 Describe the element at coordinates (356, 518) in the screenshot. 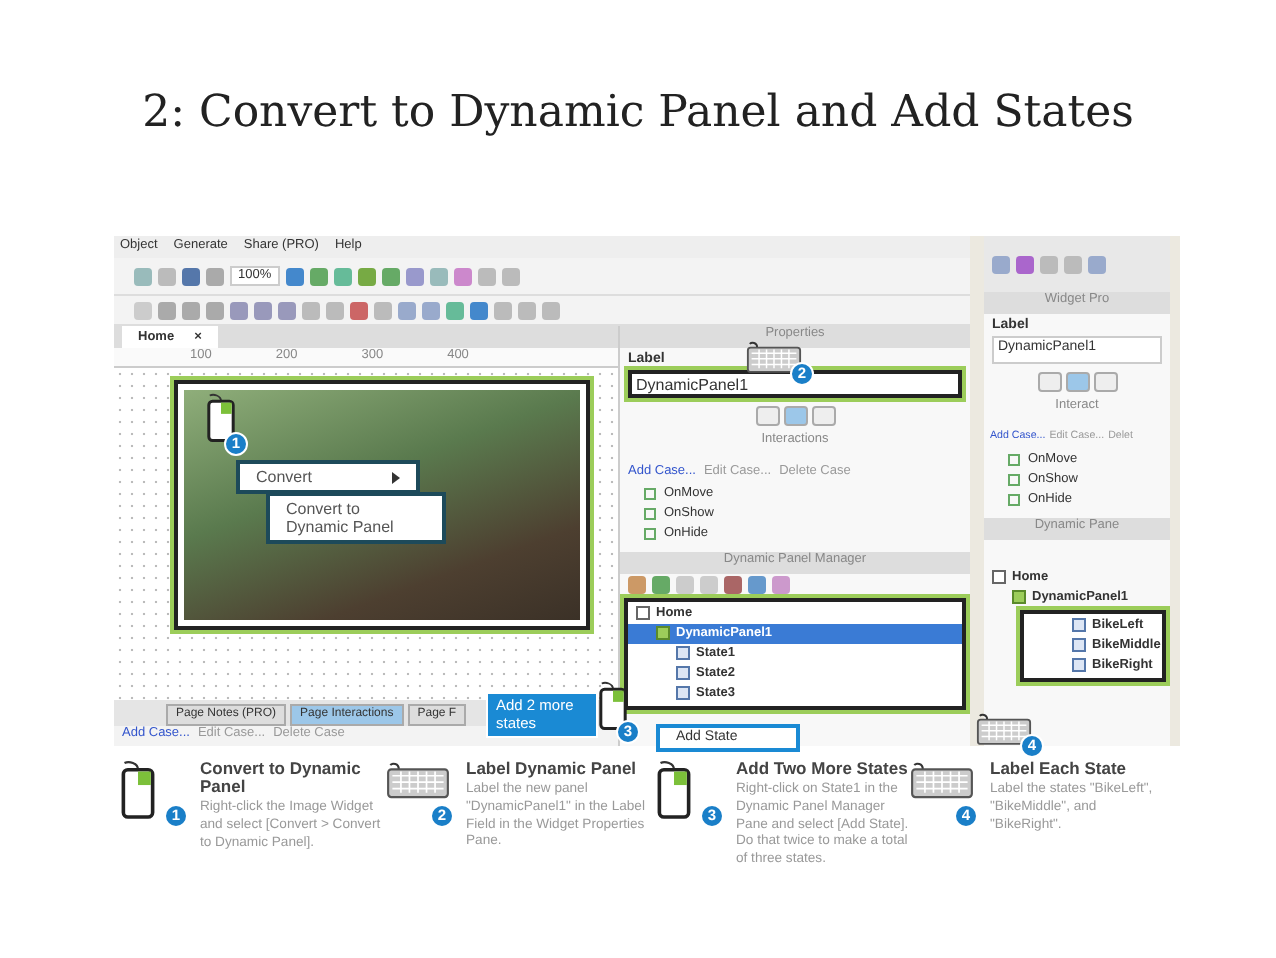

I see `submenu: Convert to Dynamic Panel` at that location.